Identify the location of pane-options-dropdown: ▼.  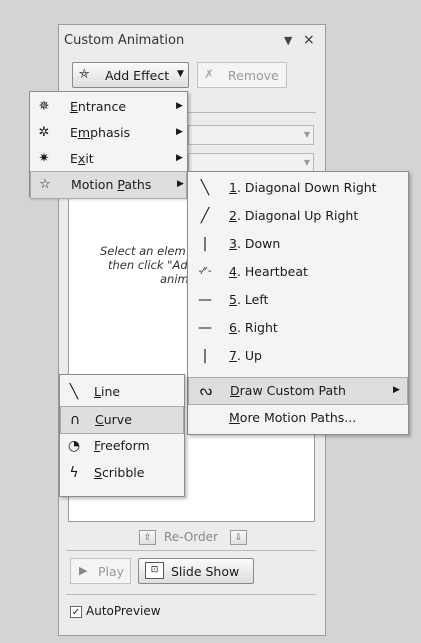
(288, 40).